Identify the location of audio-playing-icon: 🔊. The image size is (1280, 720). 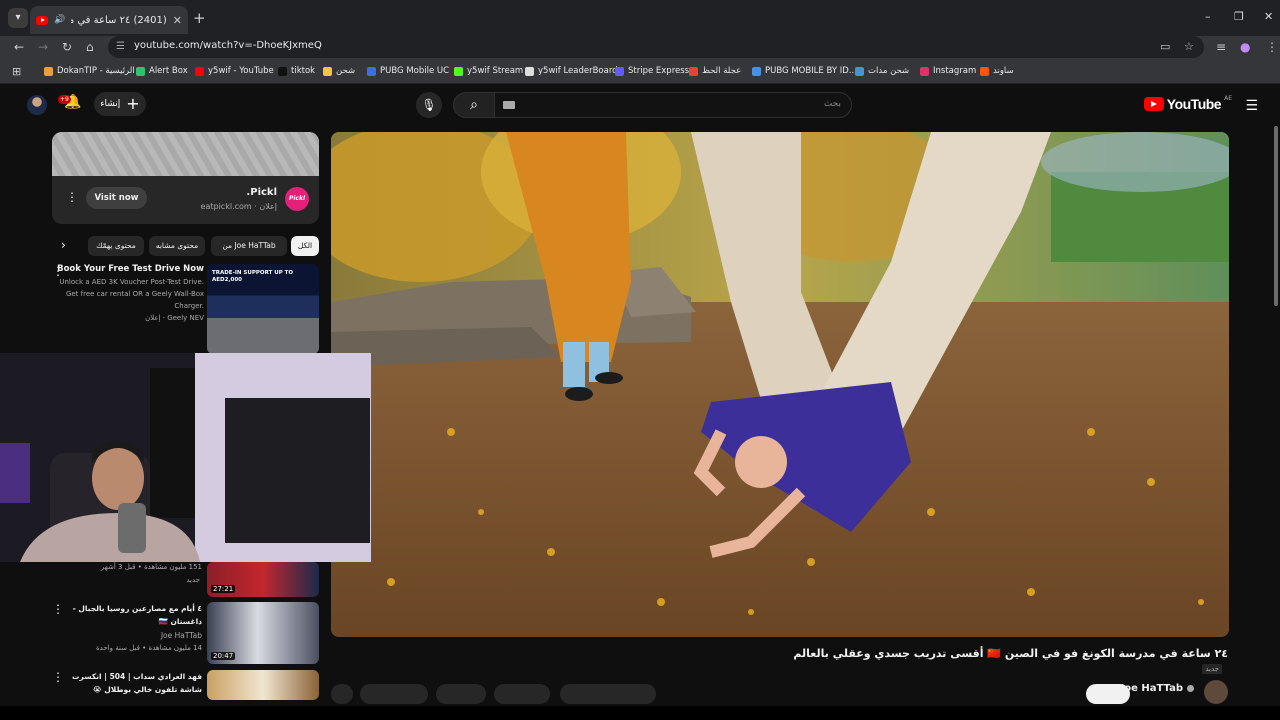
(59, 20).